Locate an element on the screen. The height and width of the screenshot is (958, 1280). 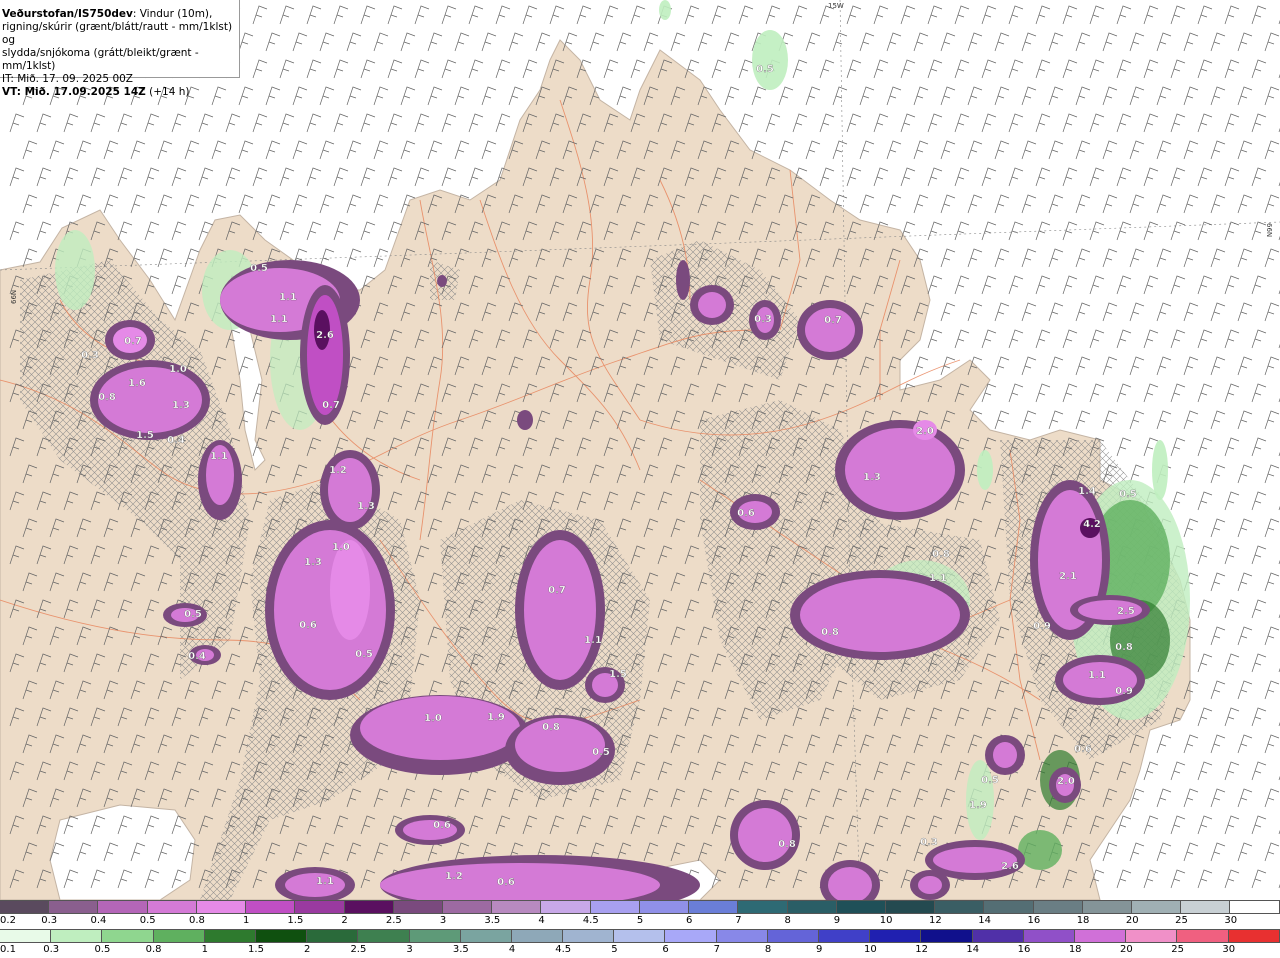
legend-label: 1 is located at coordinates (204, 949).